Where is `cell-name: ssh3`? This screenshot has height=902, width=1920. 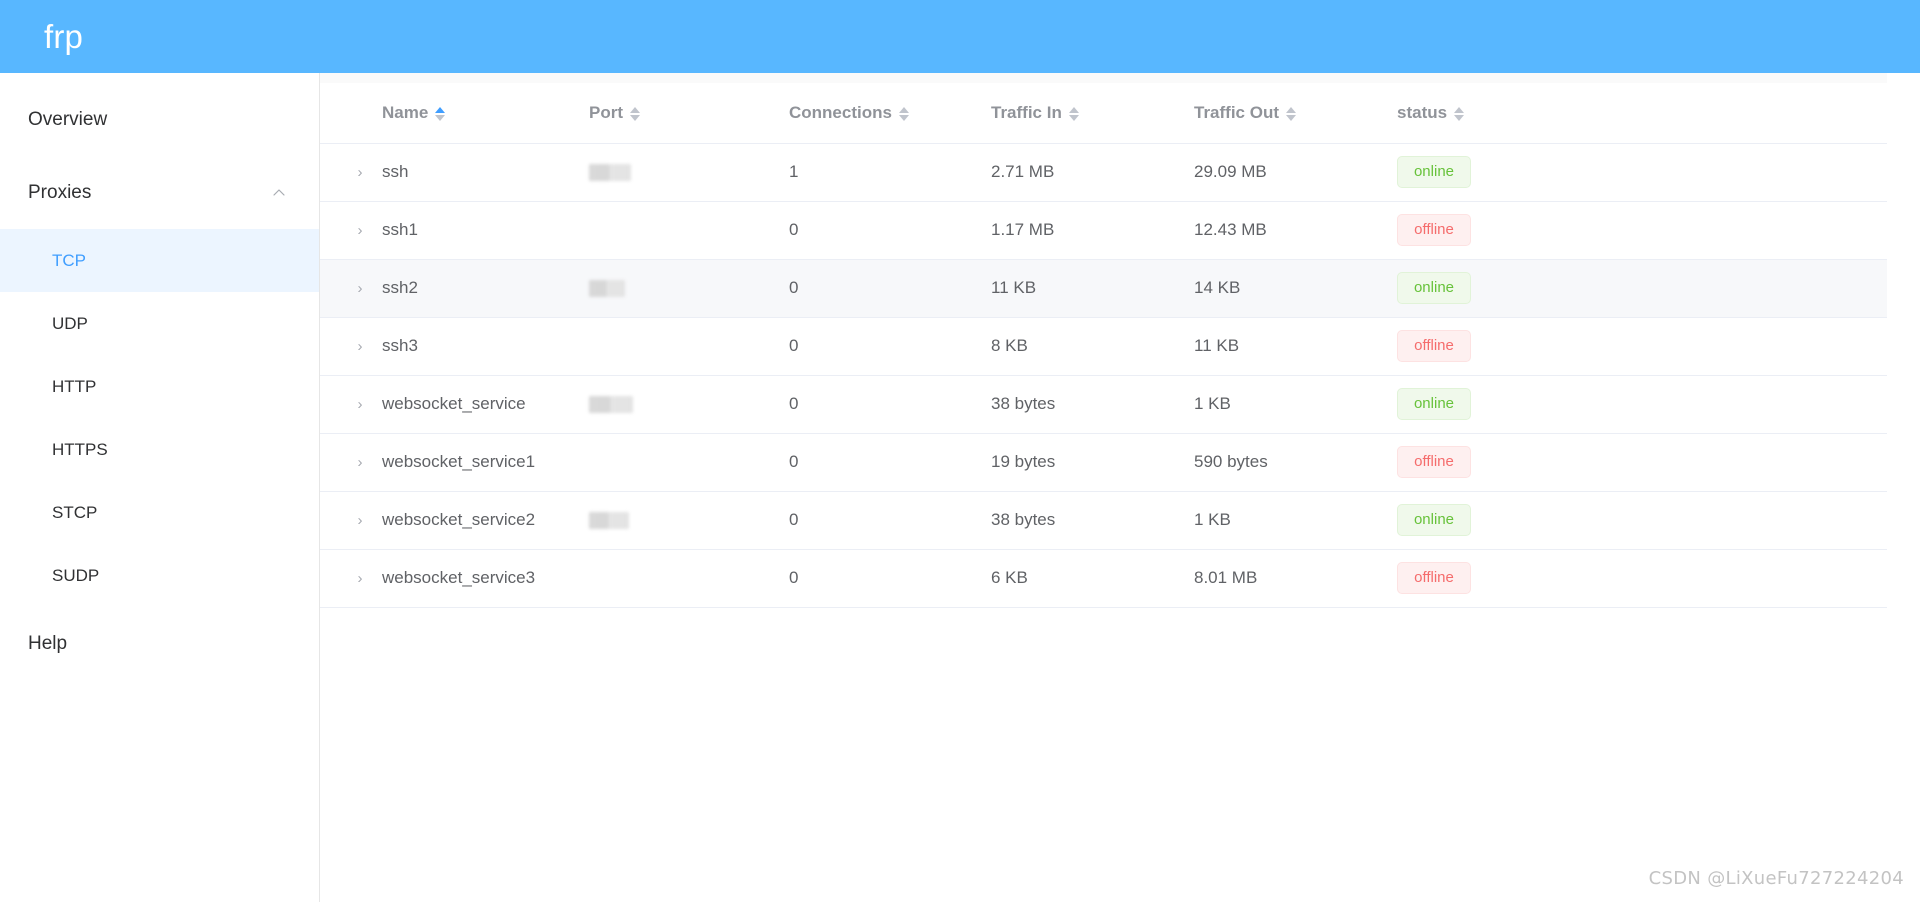 cell-name: ssh3 is located at coordinates (485, 346).